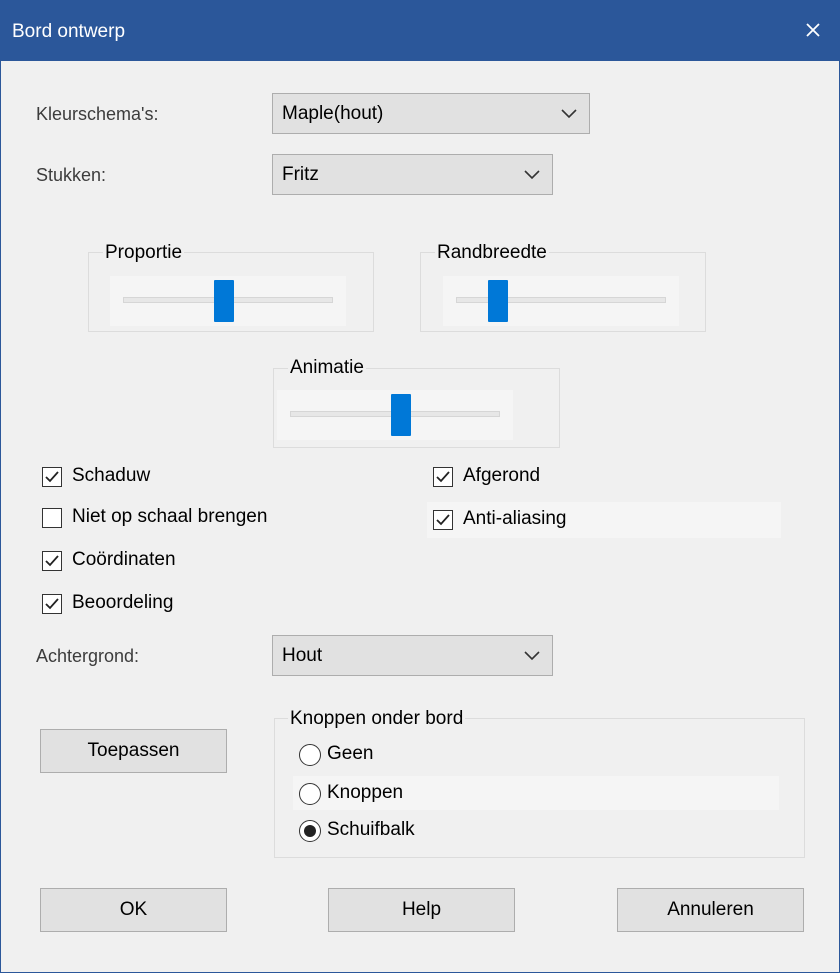  I want to click on proportion-thumb, so click(224, 301).